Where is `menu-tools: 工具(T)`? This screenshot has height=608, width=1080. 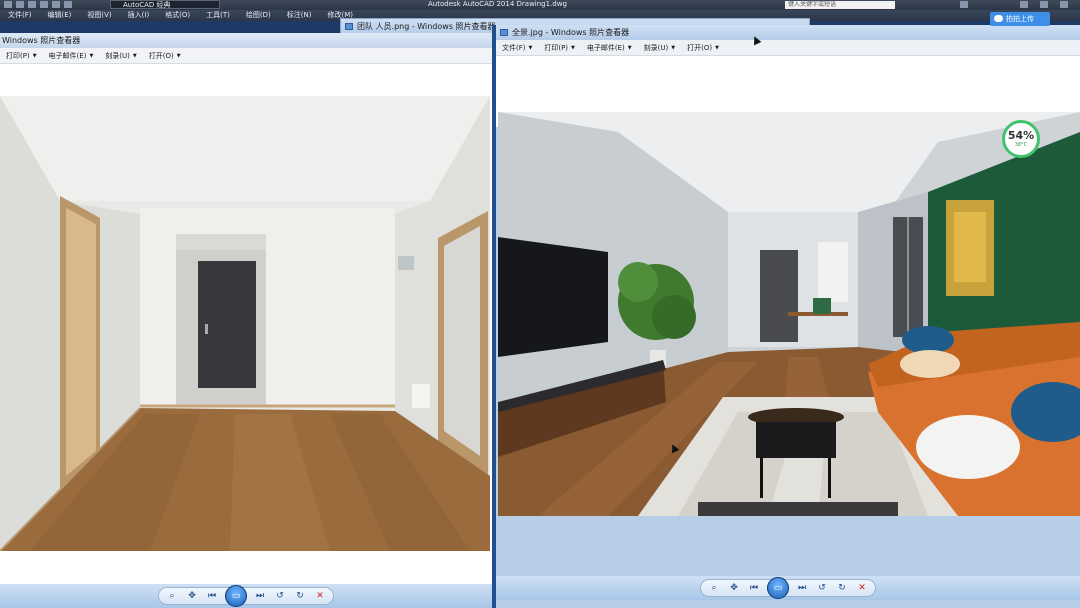
menu-tools: 工具(T) is located at coordinates (218, 15).